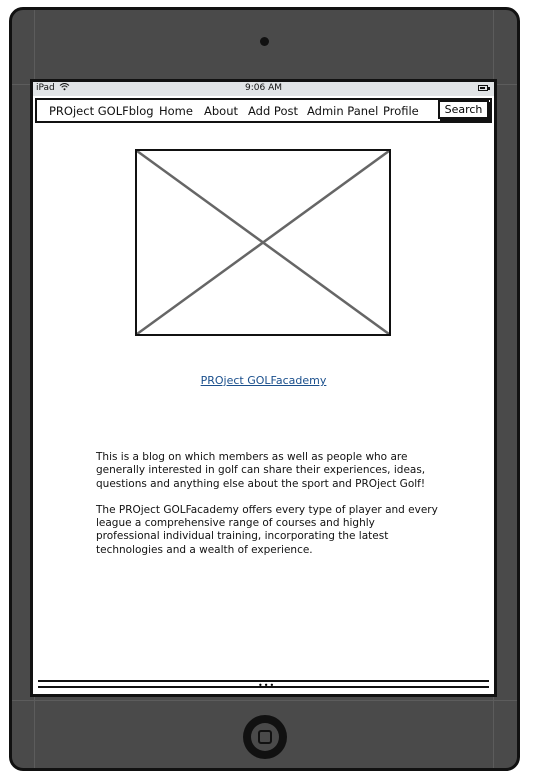  What do you see at coordinates (483, 88) in the screenshot?
I see `battery-icon` at bounding box center [483, 88].